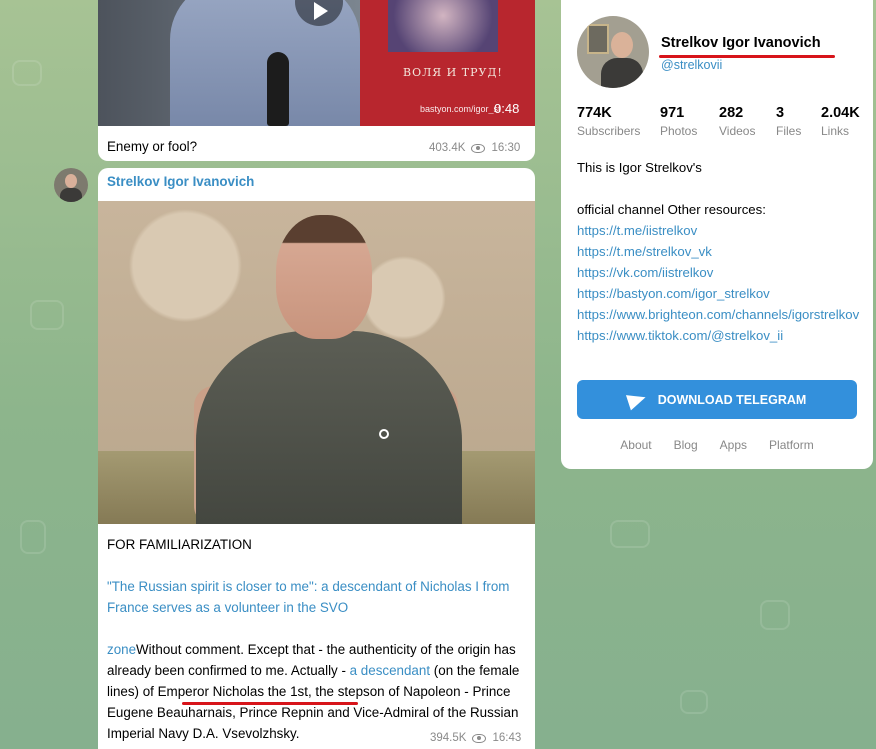 This screenshot has width=876, height=749. I want to click on view-count: 403.4K, so click(447, 148).